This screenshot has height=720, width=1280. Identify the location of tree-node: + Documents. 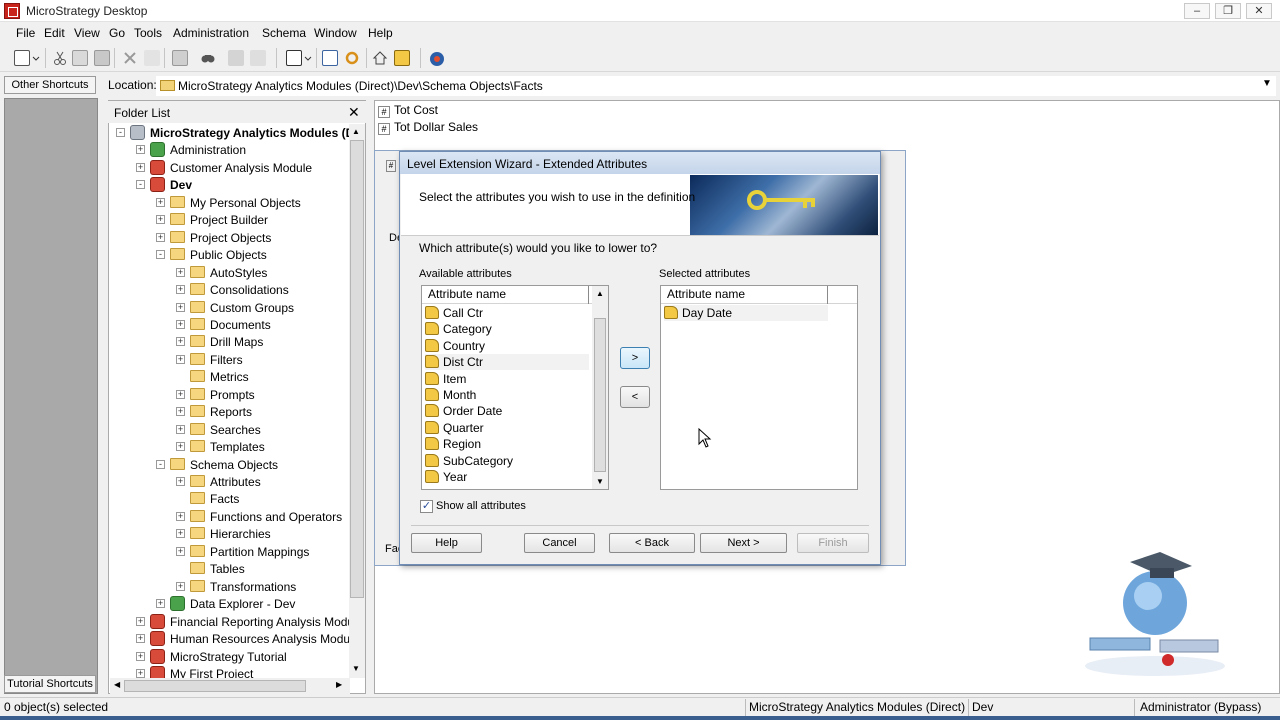
(230, 325).